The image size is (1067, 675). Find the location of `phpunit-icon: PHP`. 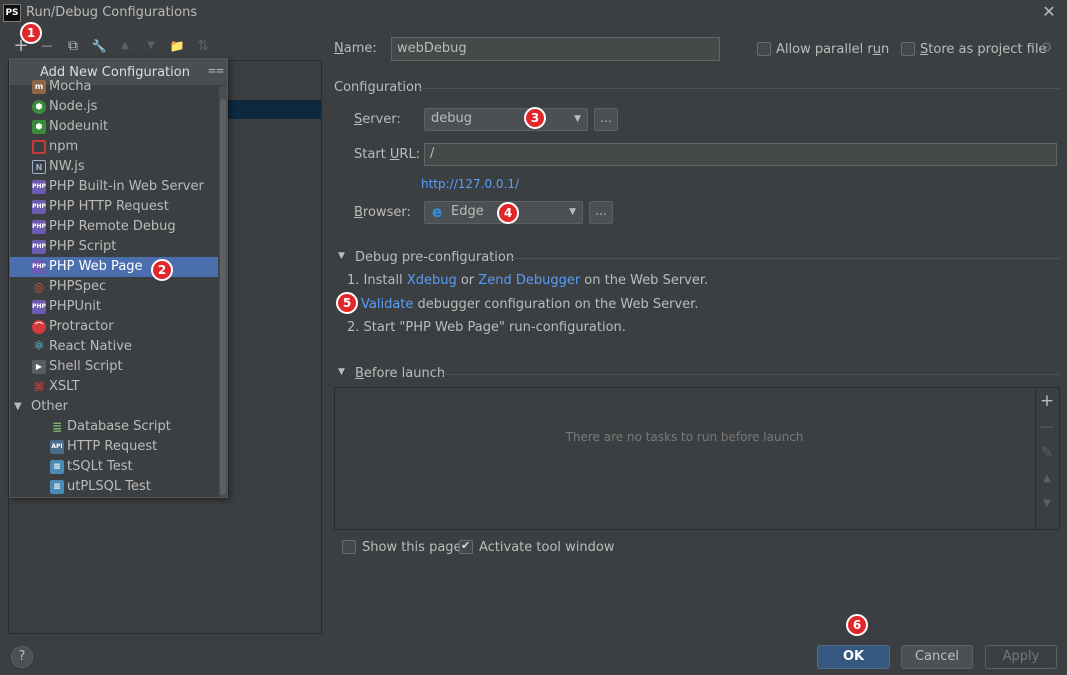

phpunit-icon: PHP is located at coordinates (39, 307).